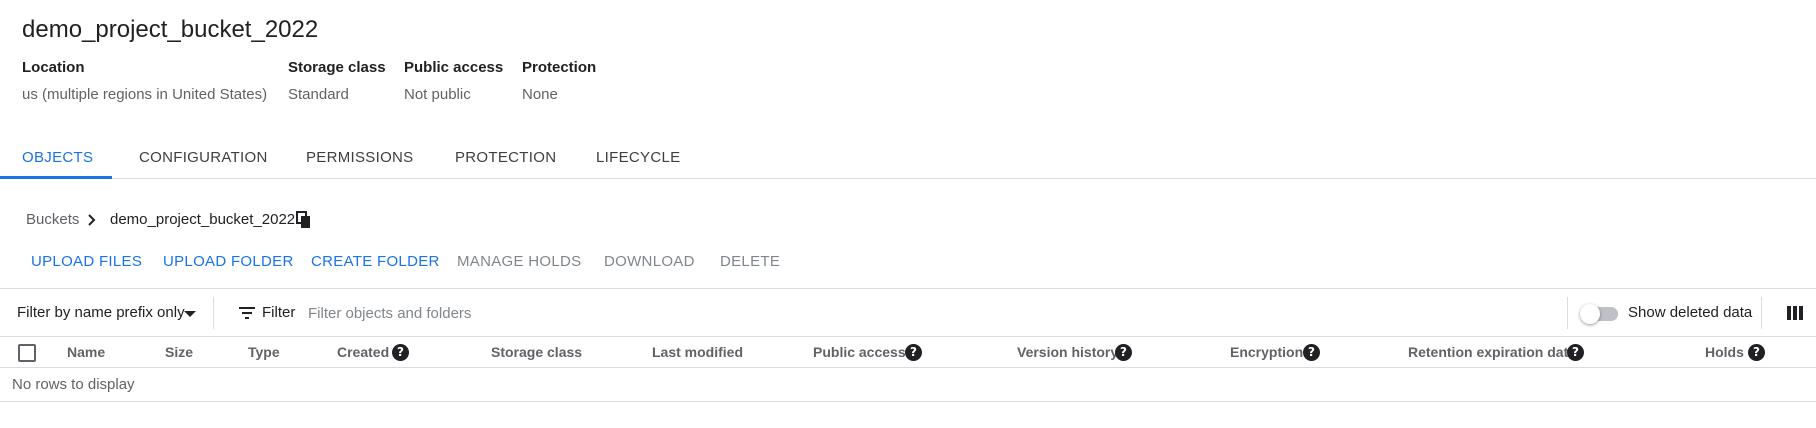 This screenshot has height=428, width=1816. Describe the element at coordinates (190, 314) in the screenshot. I see `dropdown-arrow-icon` at that location.